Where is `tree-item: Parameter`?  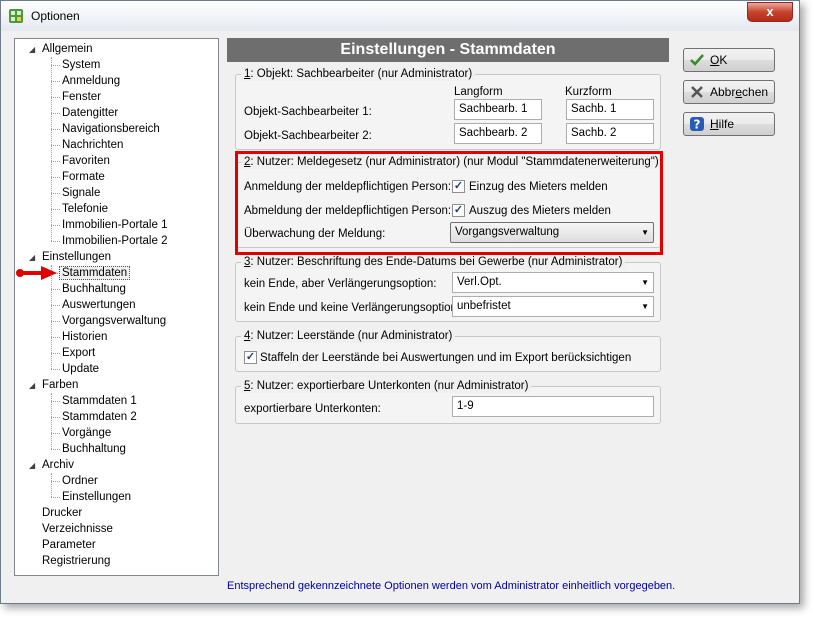
tree-item: Parameter is located at coordinates (69, 545).